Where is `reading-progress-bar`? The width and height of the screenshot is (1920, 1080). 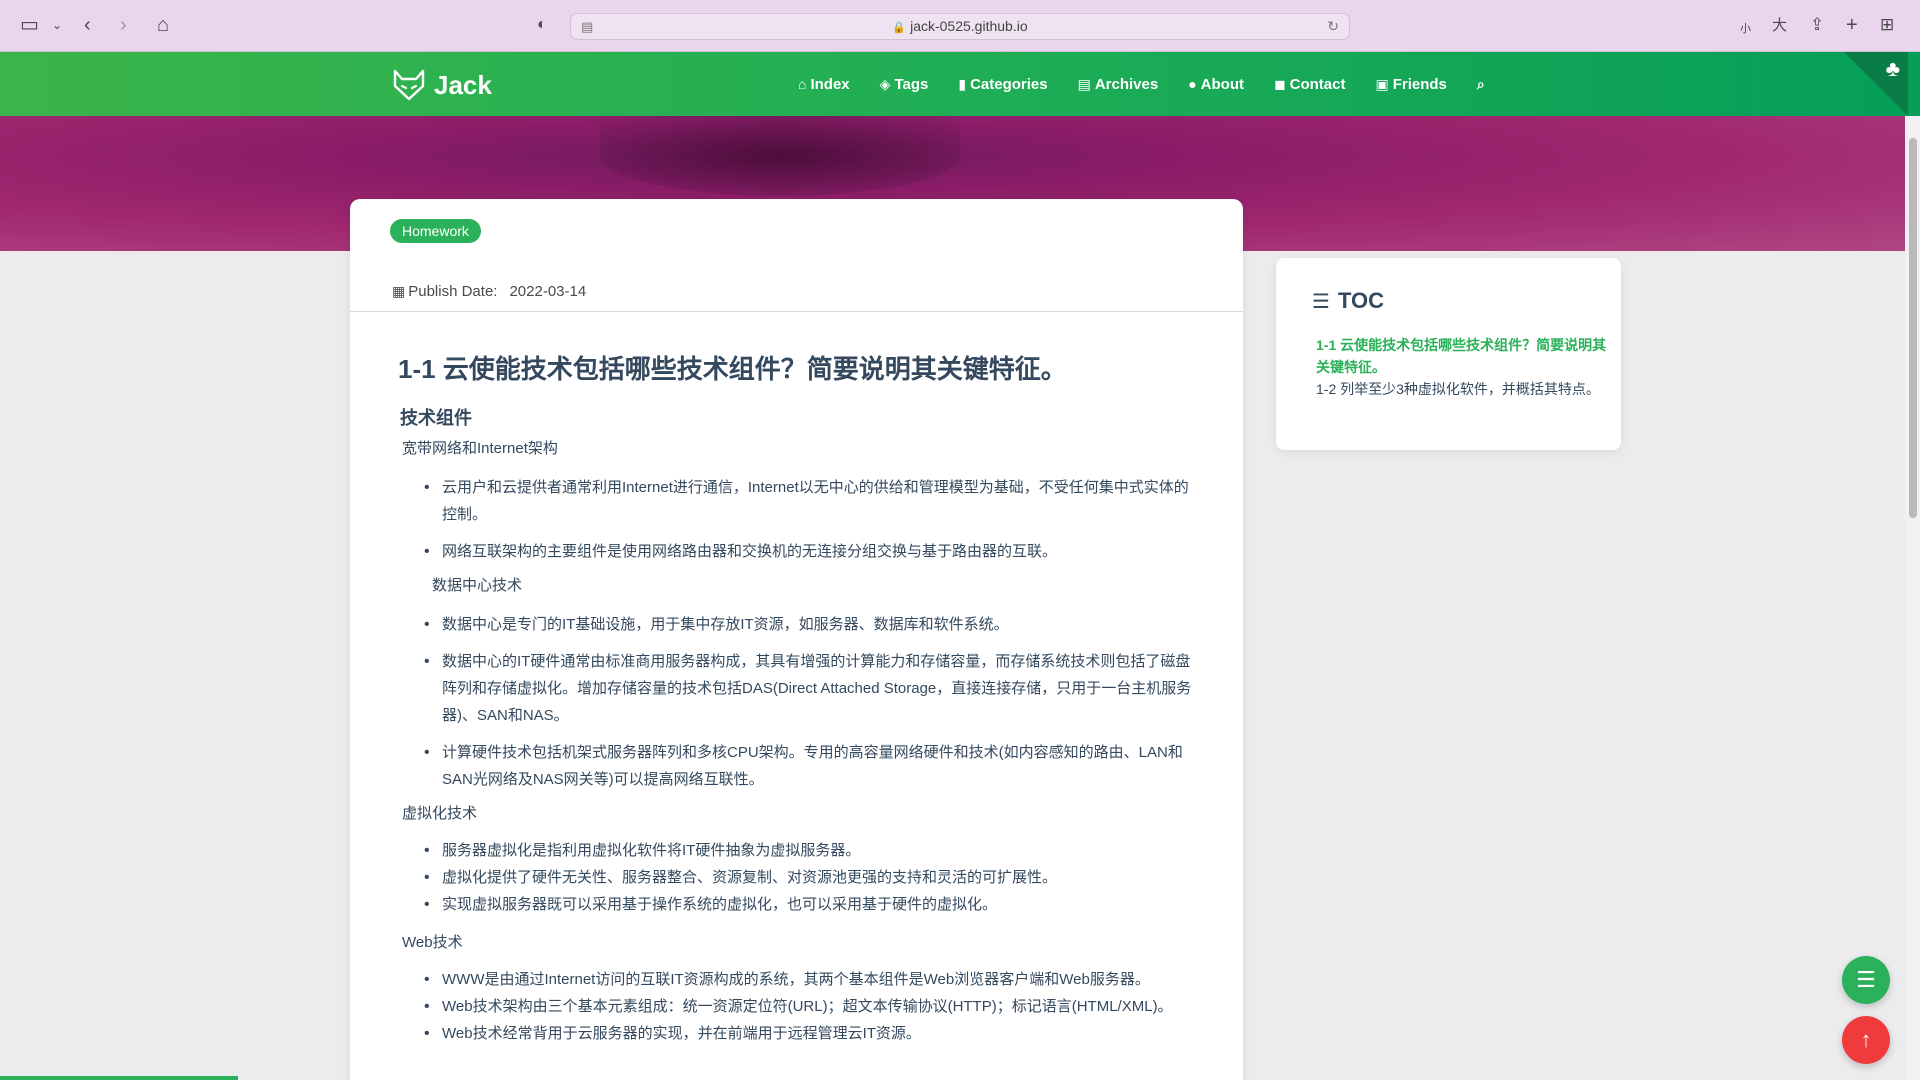 reading-progress-bar is located at coordinates (119, 1078).